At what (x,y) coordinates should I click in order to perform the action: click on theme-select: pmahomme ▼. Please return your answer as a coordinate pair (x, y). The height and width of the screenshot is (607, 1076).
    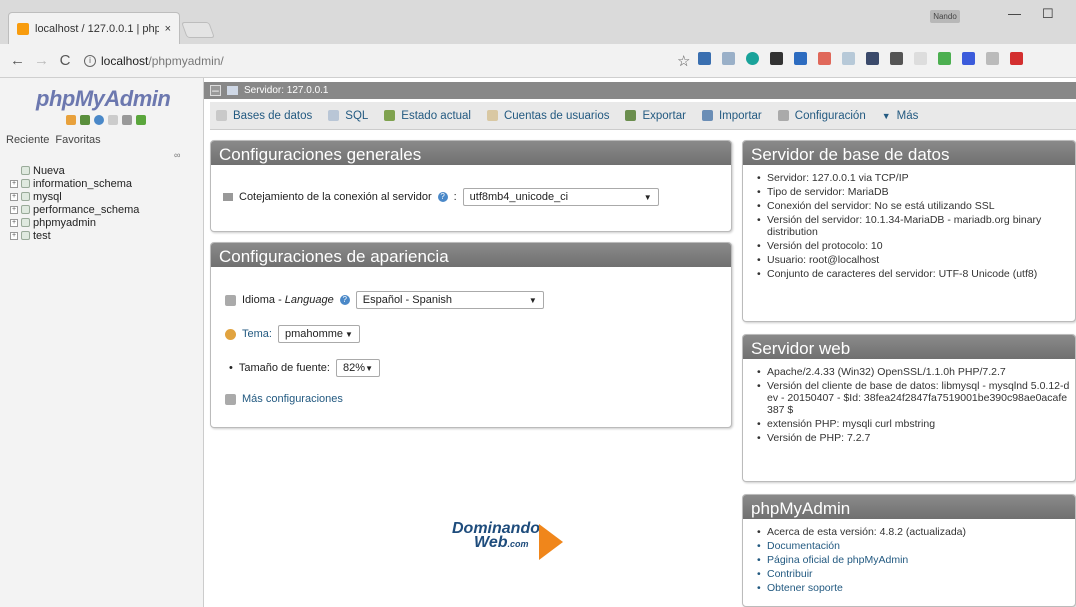
    Looking at the image, I should click on (318, 334).